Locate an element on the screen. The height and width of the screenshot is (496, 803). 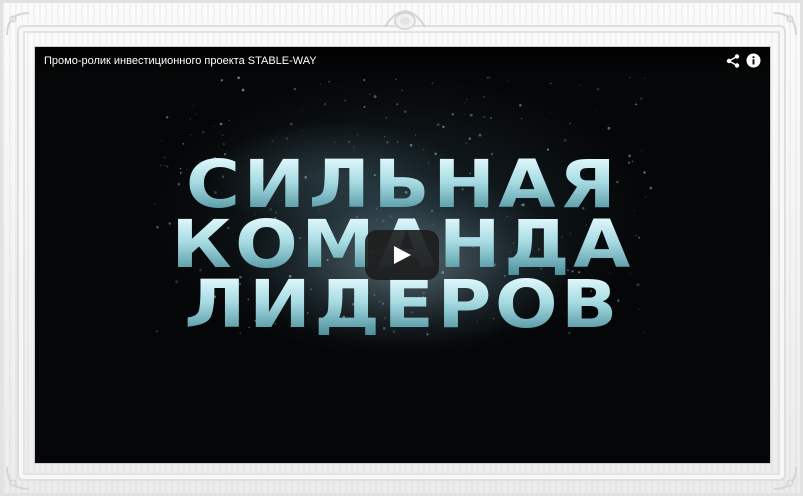
headline-line-3: ЛИДЕРОВ is located at coordinates (402, 305).